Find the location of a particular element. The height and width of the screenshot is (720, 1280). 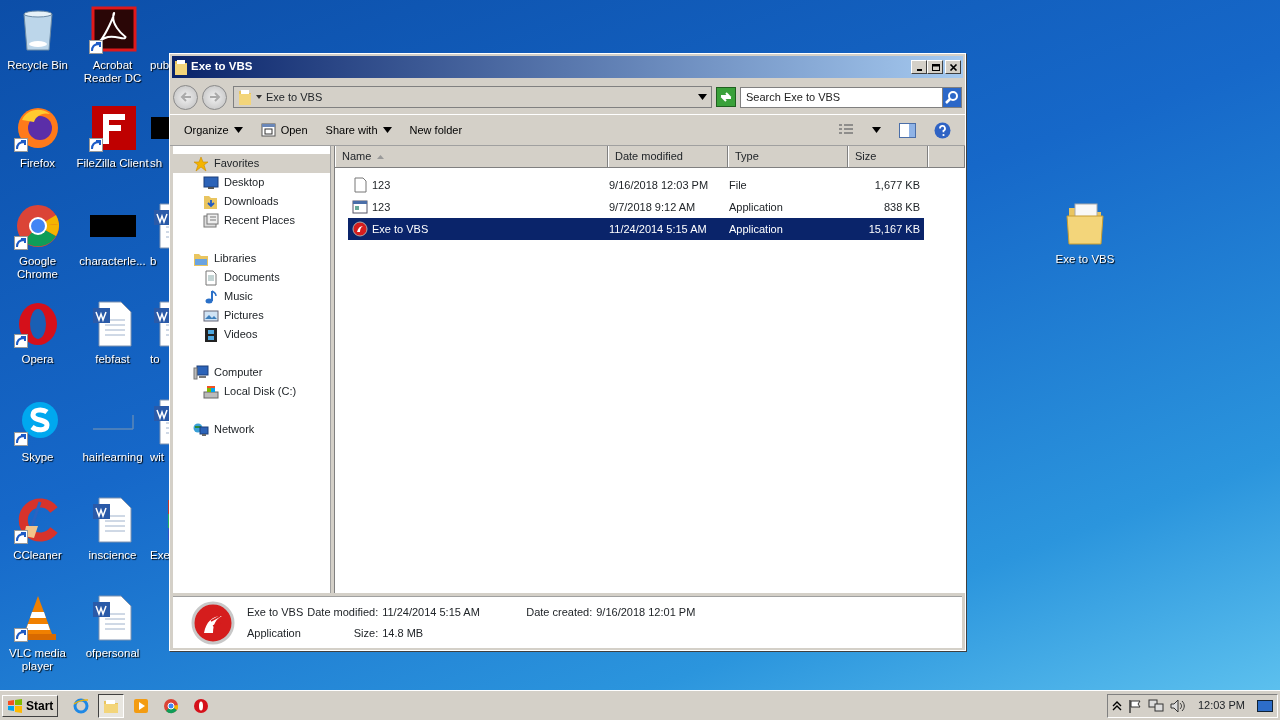

icon-label: sh is located at coordinates (156, 163).